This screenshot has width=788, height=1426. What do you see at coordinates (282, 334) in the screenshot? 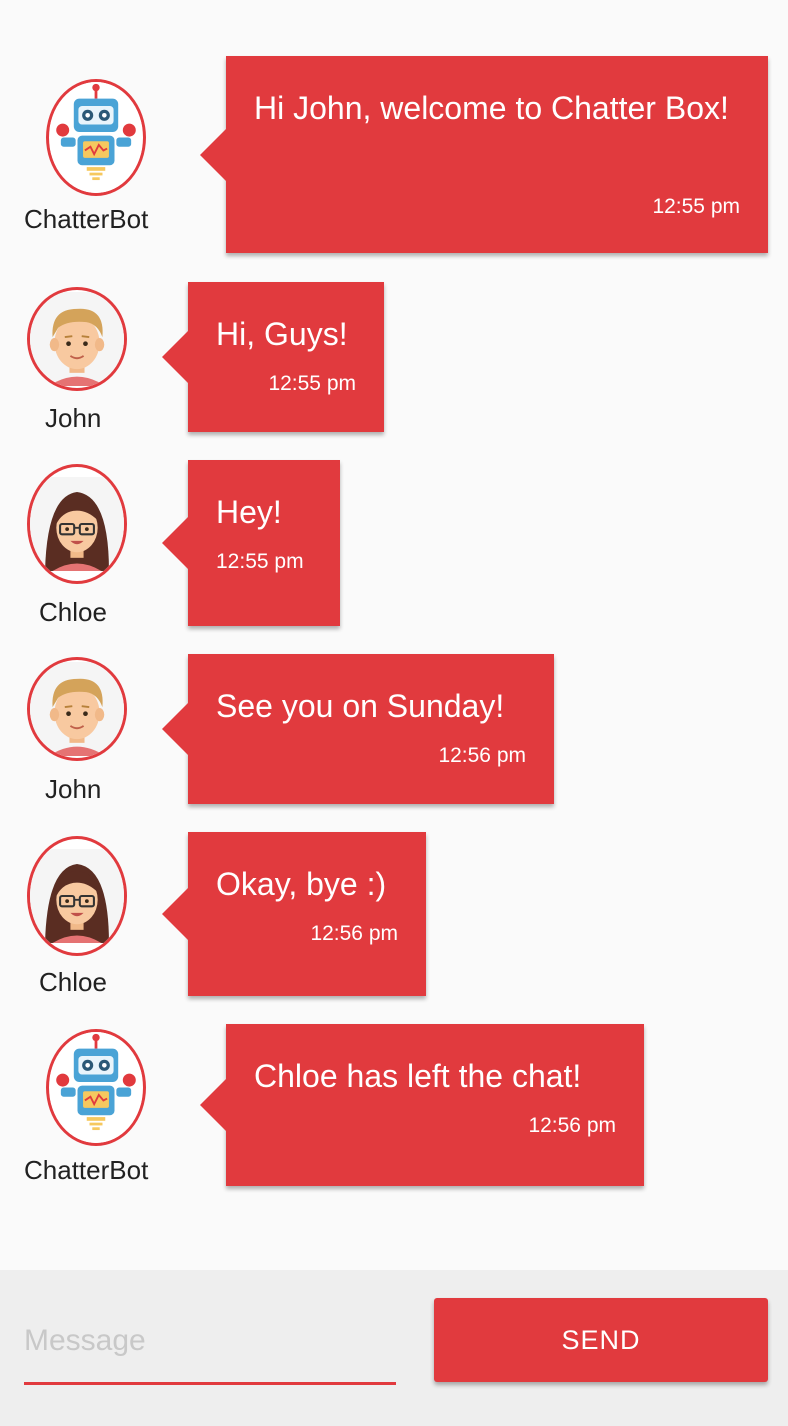
I see `message-text: Hi, Guys!` at bounding box center [282, 334].